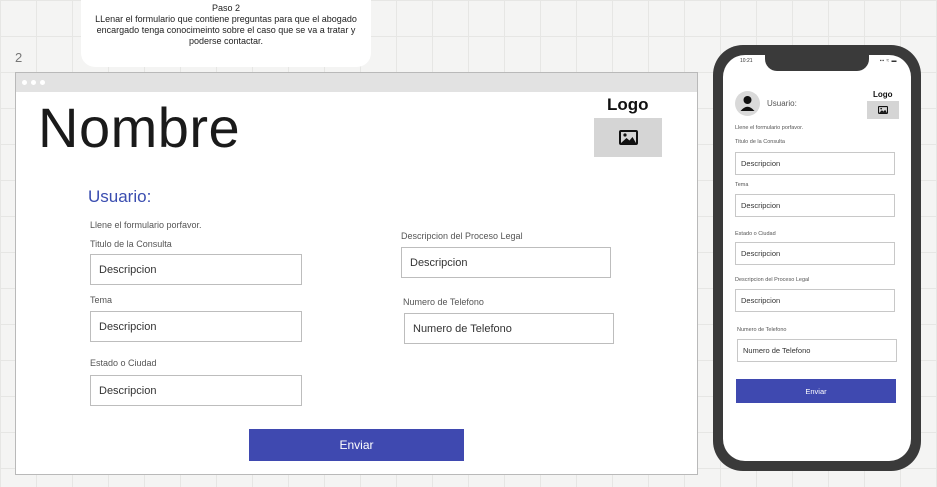 The height and width of the screenshot is (487, 937). Describe the element at coordinates (139, 127) in the screenshot. I see `page-title: Nombre` at that location.